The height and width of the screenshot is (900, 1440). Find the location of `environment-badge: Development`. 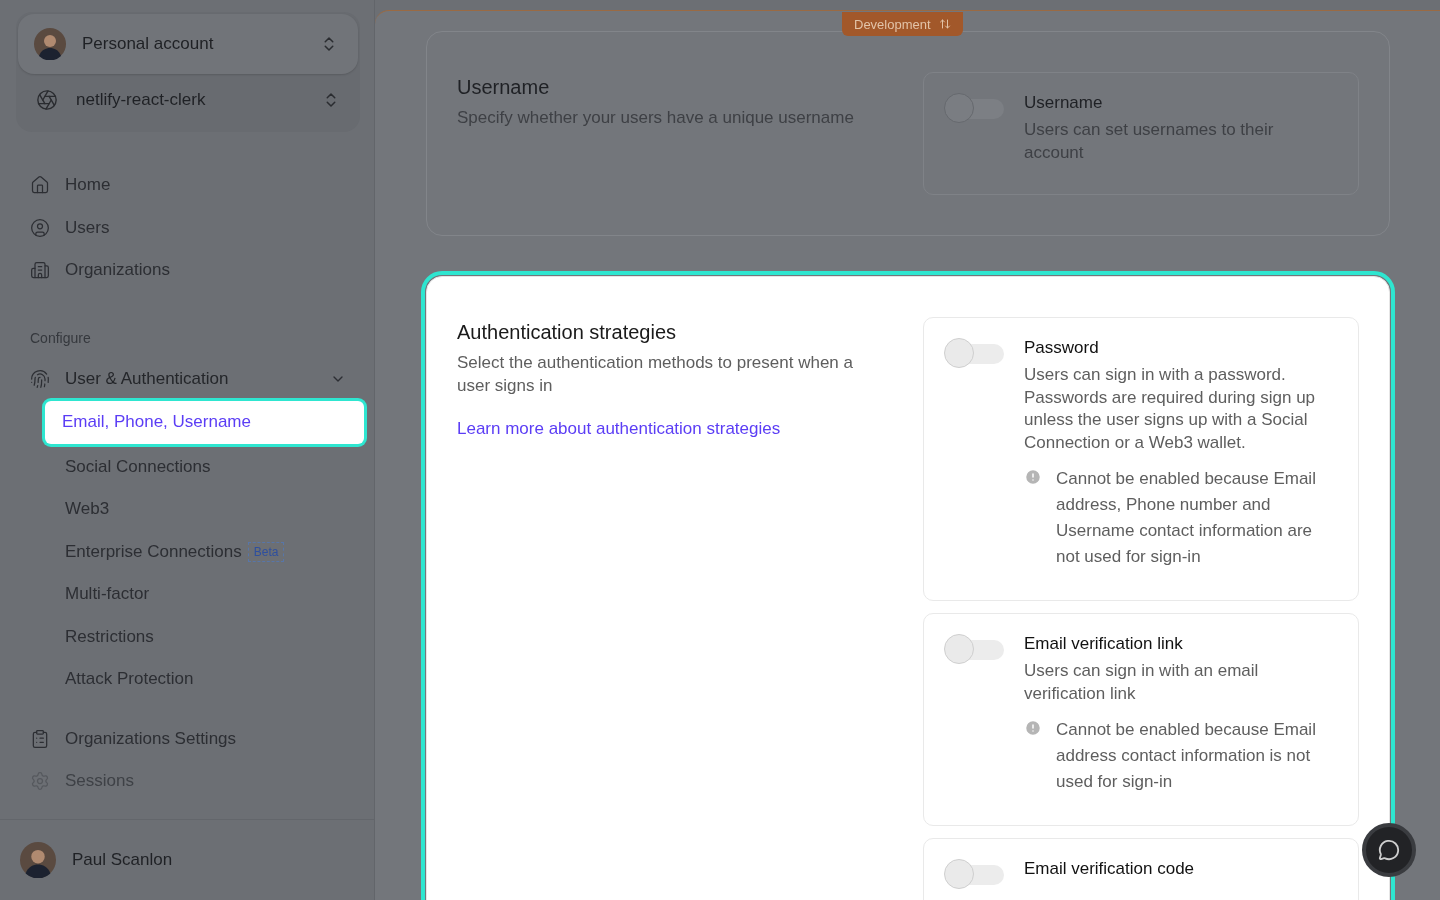

environment-badge: Development is located at coordinates (902, 24).